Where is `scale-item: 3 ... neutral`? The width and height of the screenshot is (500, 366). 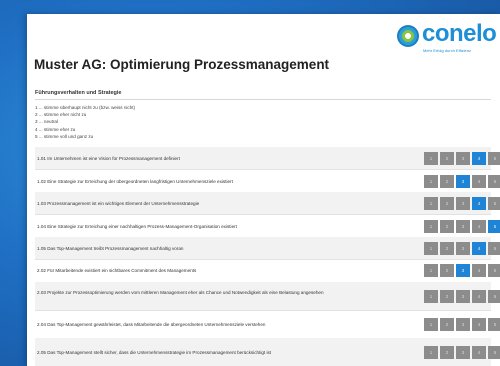 scale-item: 3 ... neutral is located at coordinates (46, 122).